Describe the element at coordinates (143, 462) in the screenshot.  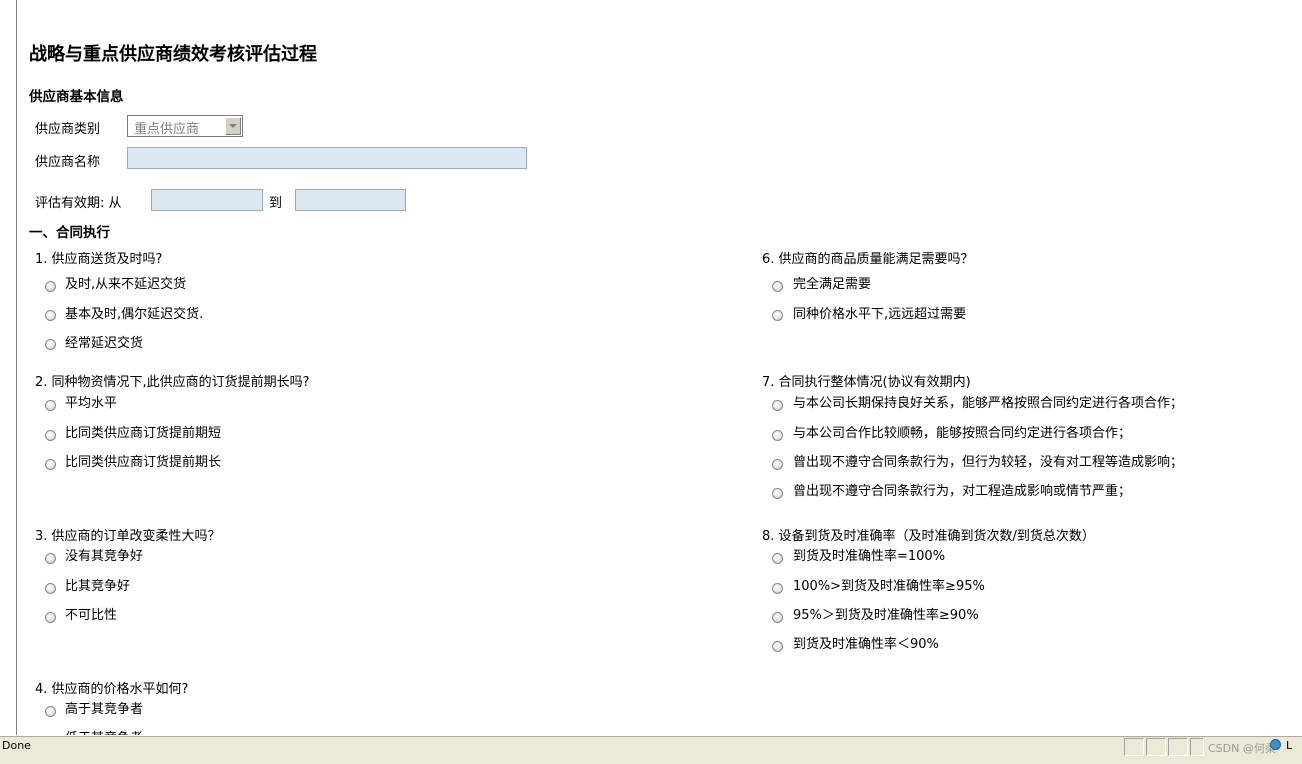
I see `question-2-option-3-label: 比同类供应商订货提前期长` at that location.